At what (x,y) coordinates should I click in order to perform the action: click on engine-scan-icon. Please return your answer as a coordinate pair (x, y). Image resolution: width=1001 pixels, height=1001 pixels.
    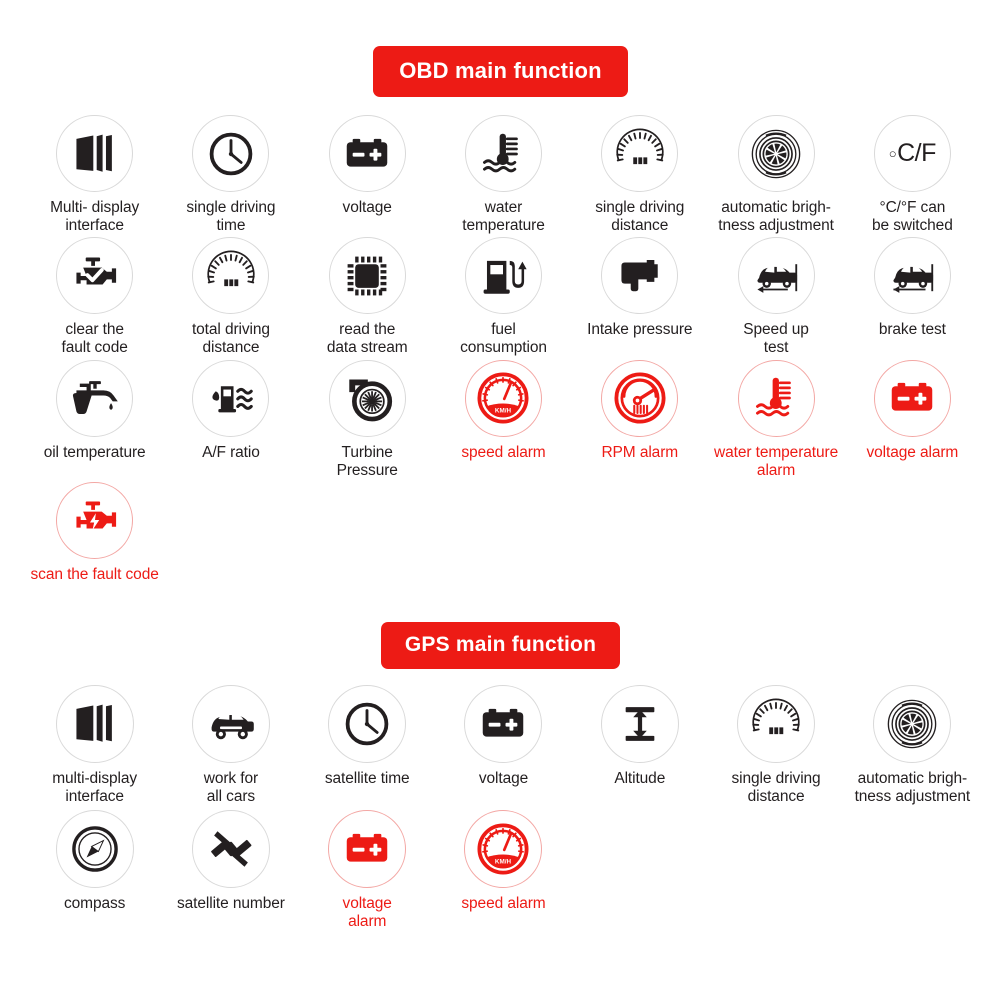
    Looking at the image, I should click on (95, 520).